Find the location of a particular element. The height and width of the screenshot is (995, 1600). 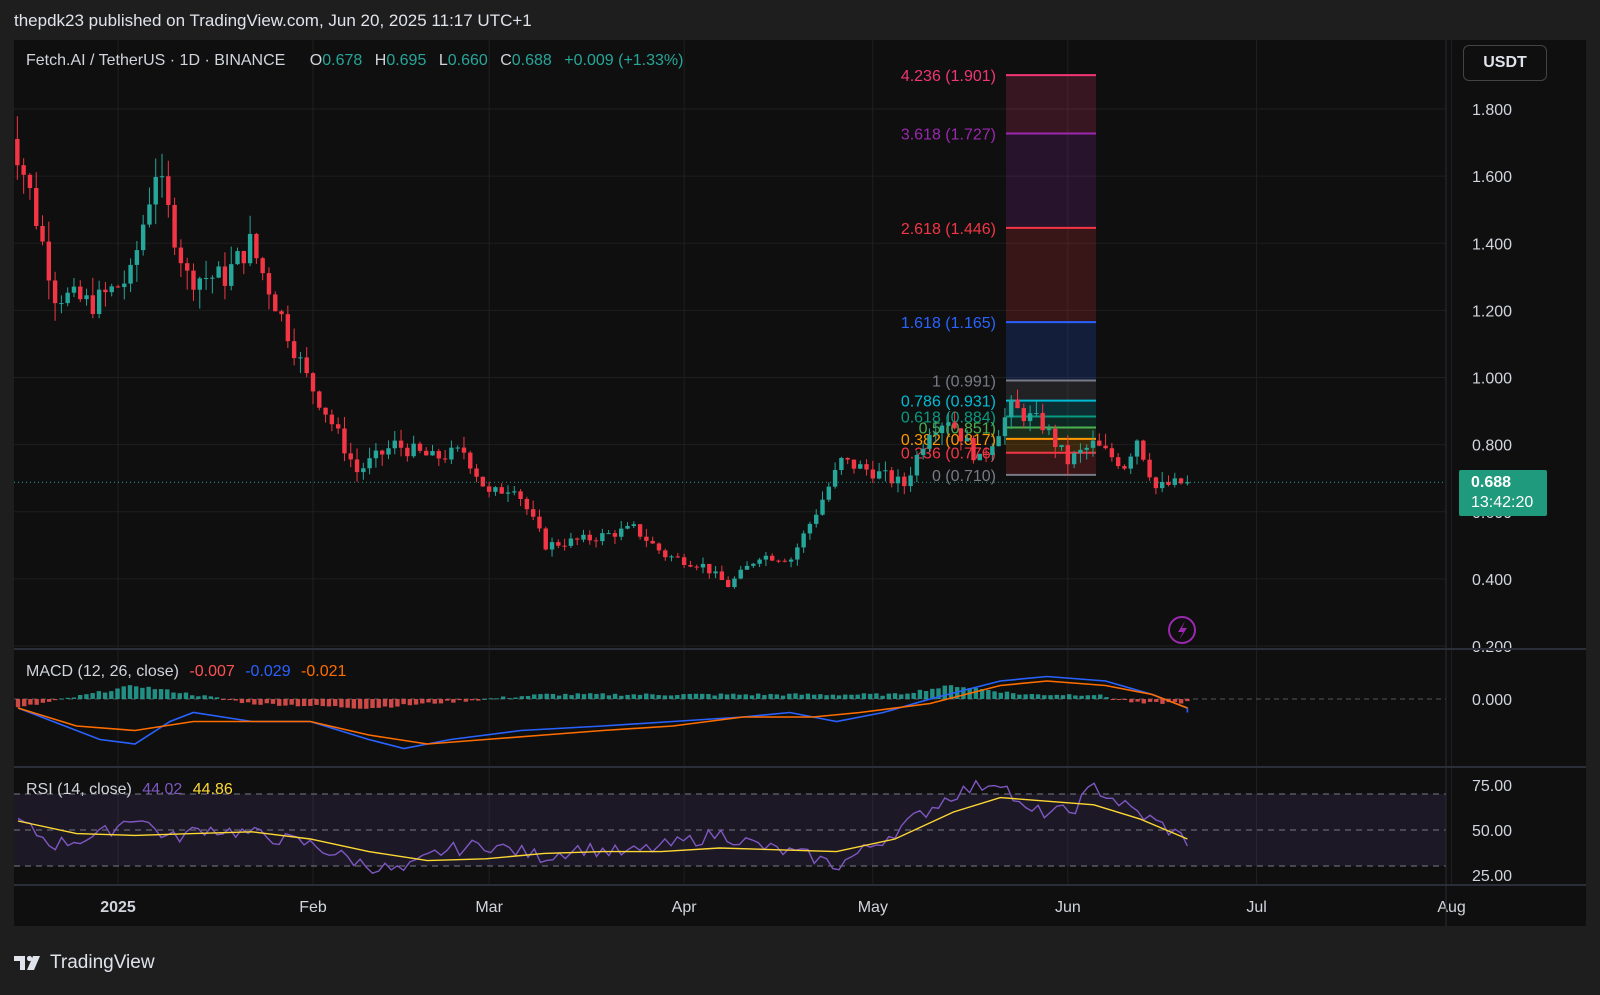

time-tick-label: Jul is located at coordinates (1256, 907).